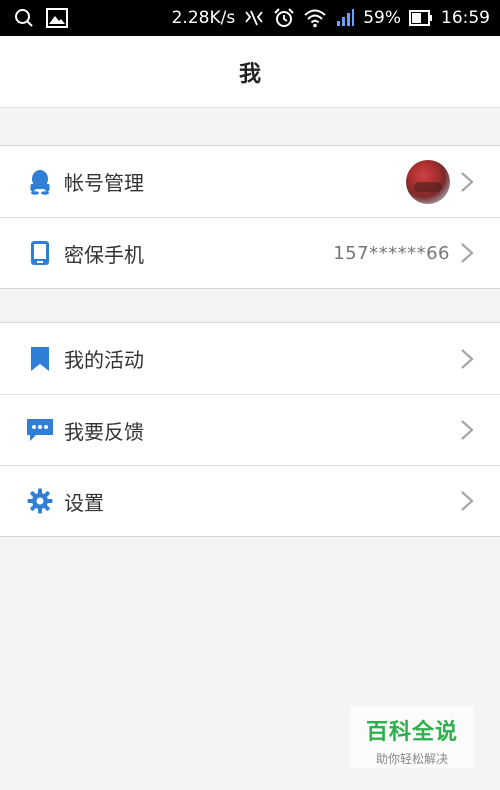  I want to click on status-bar: 2.28K/s 59% 16:59, so click(250, 18).